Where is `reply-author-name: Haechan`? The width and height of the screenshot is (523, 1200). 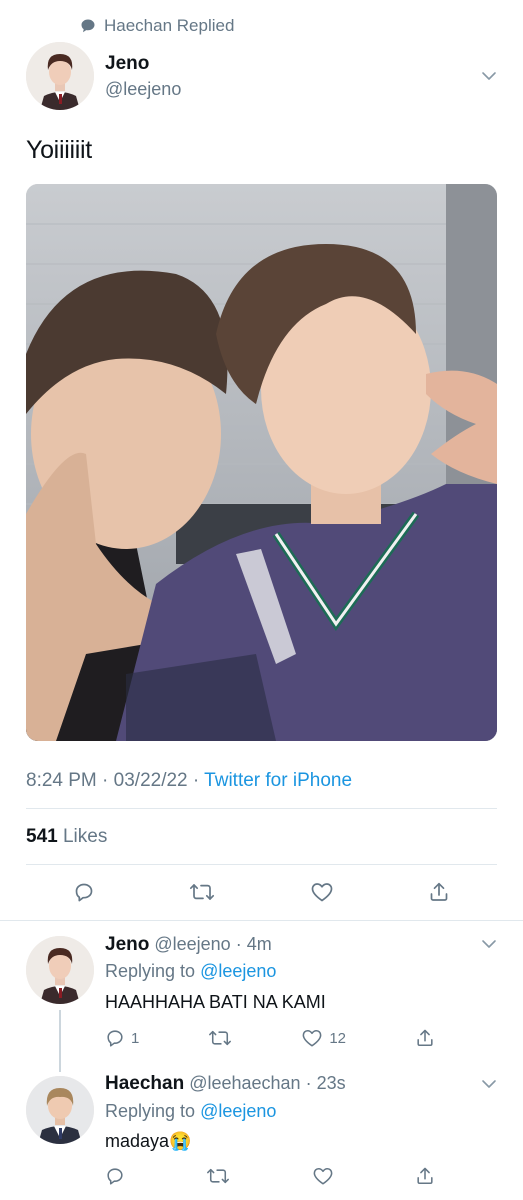 reply-author-name: Haechan is located at coordinates (144, 1084).